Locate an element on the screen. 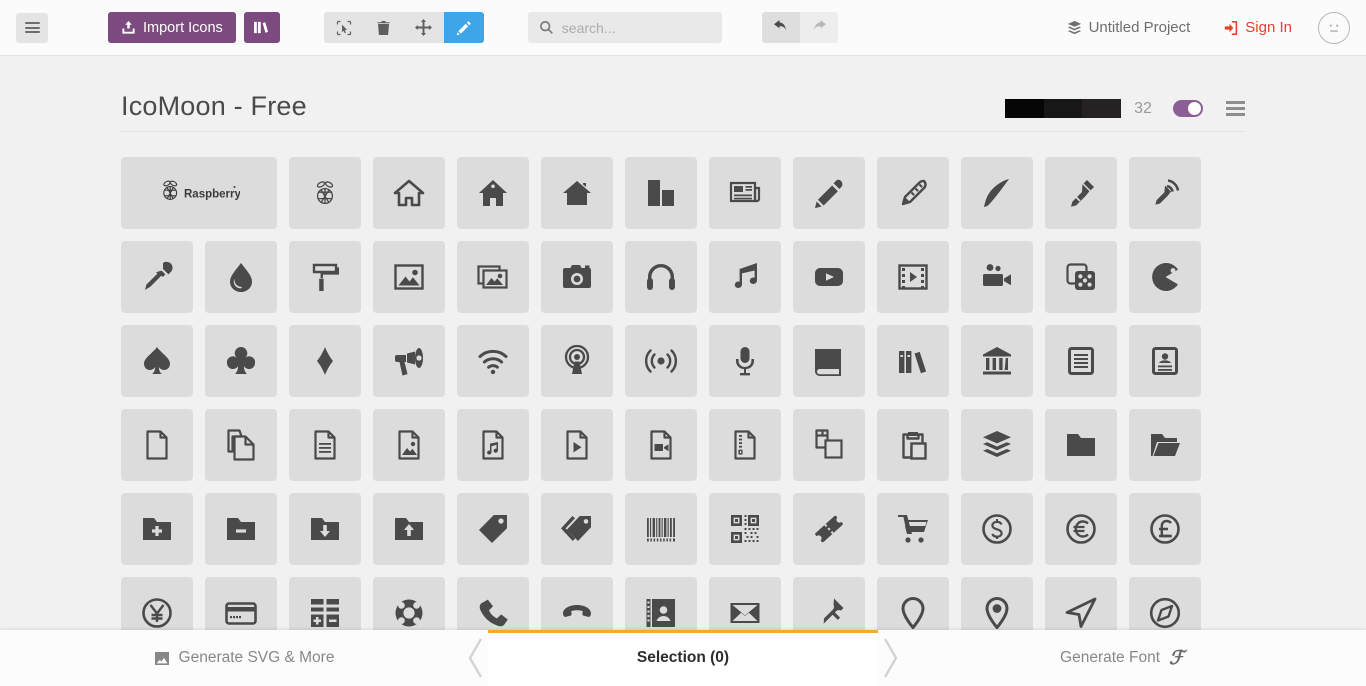  icon-library-button is located at coordinates (261, 27).